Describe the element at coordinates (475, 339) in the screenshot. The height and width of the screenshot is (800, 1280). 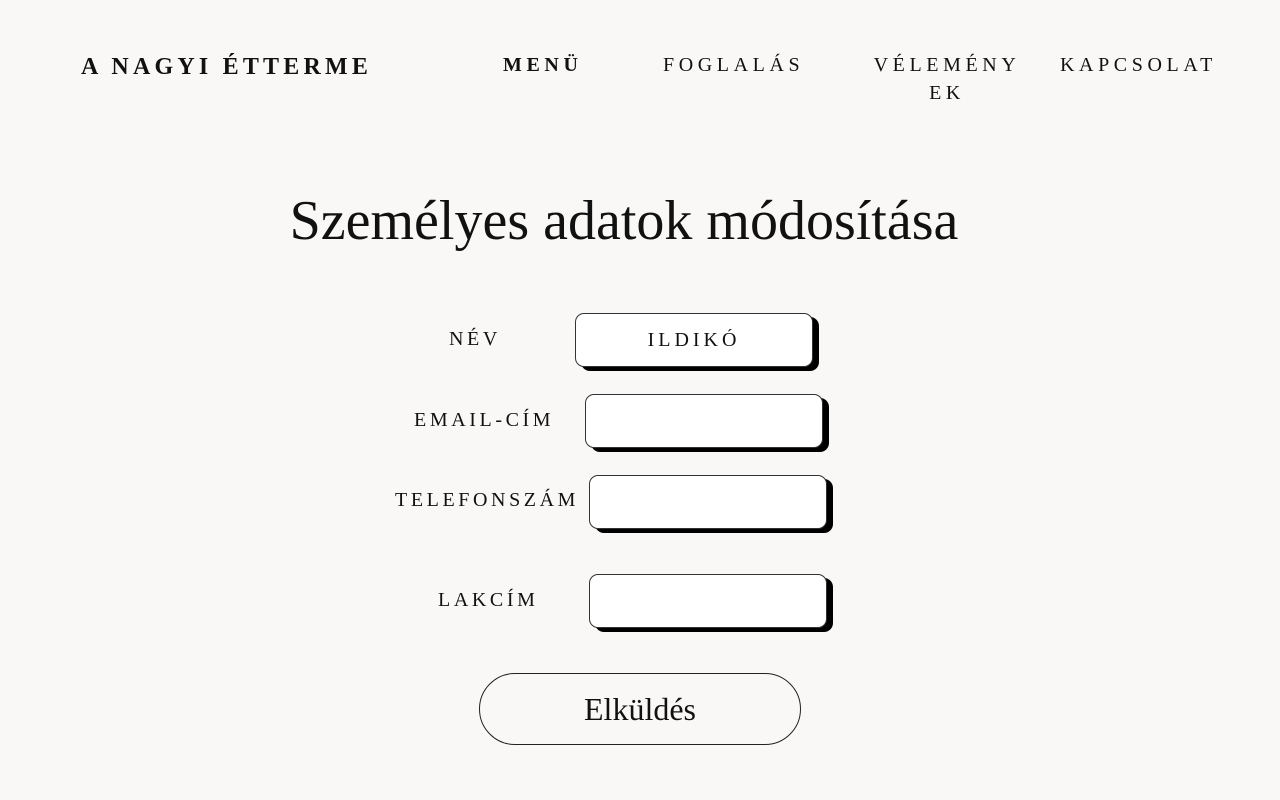
I see `name-label: NÉV` at that location.